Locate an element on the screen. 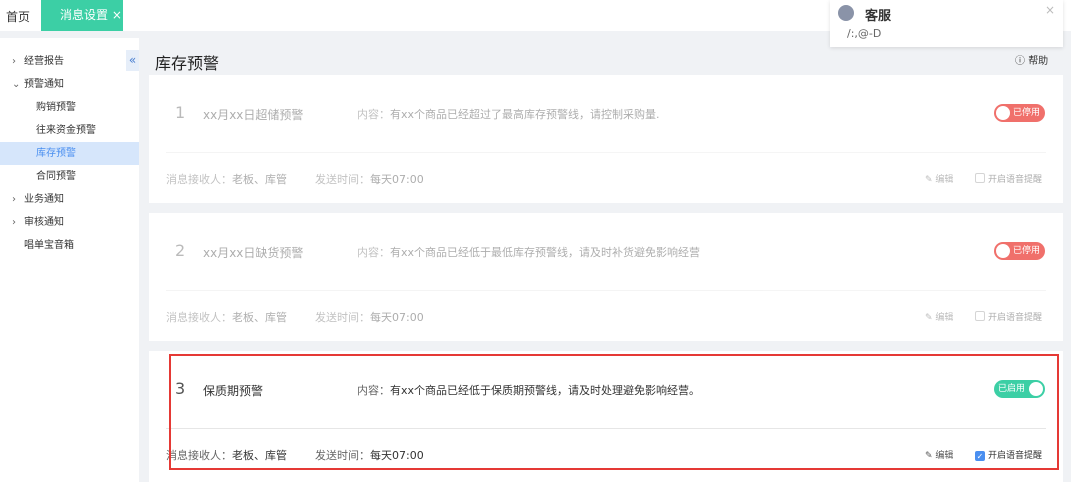 Image resolution: width=1071 pixels, height=482 pixels. sidebar-item-approval-notice: › 审核通知 is located at coordinates (69, 222).